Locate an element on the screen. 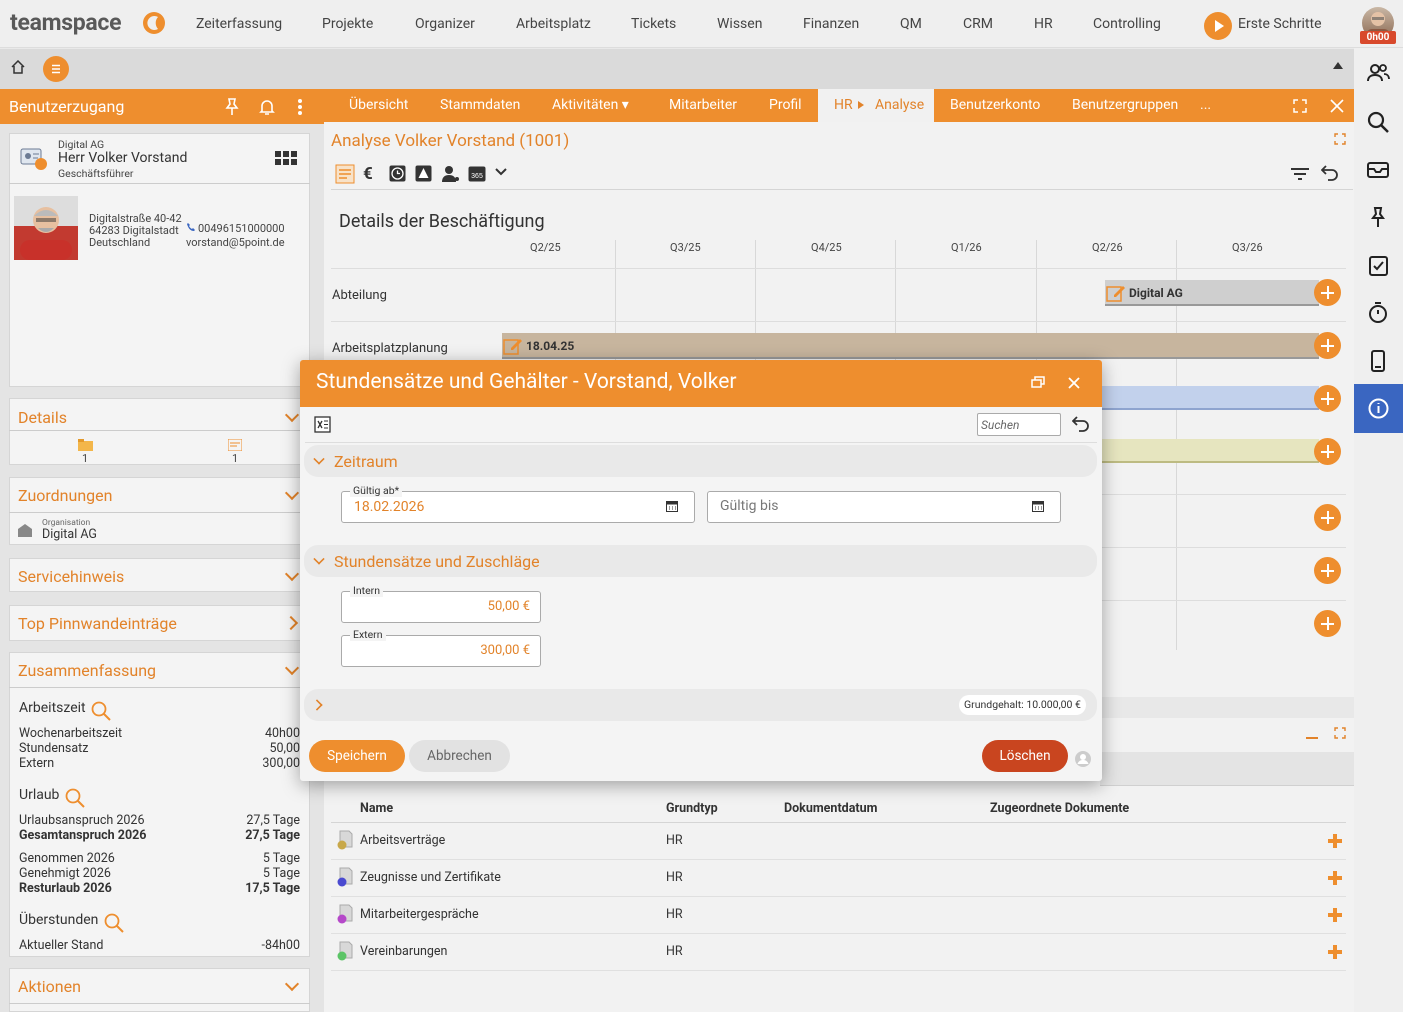 The width and height of the screenshot is (1403, 1012). bell-icon is located at coordinates (267, 107).